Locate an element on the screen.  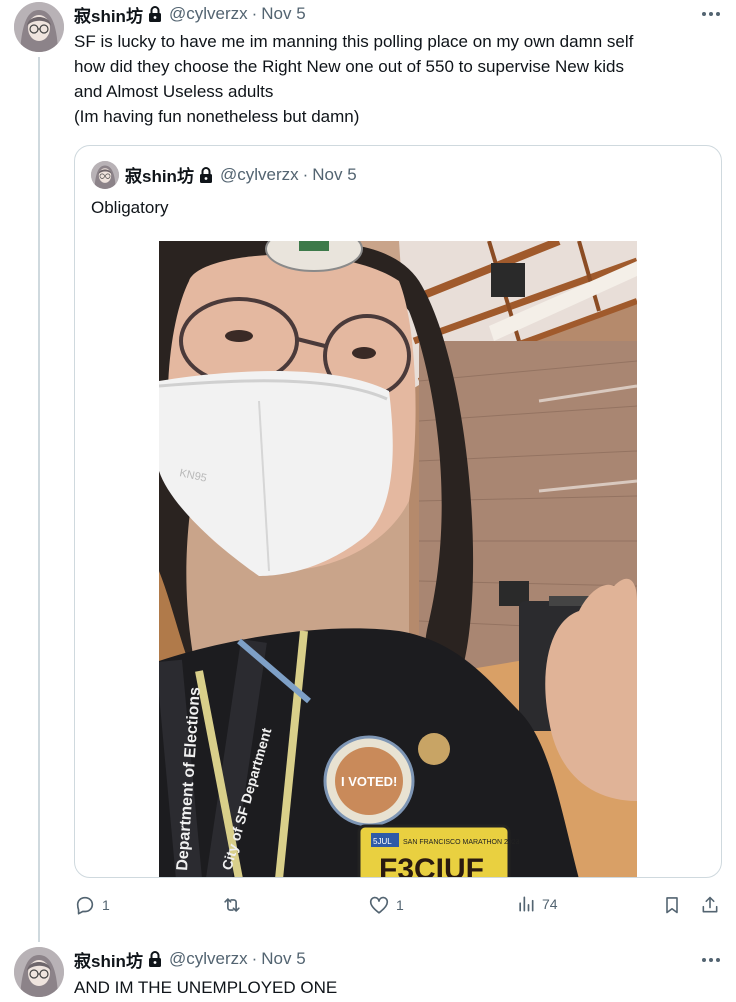
share-icon is located at coordinates (710, 904).